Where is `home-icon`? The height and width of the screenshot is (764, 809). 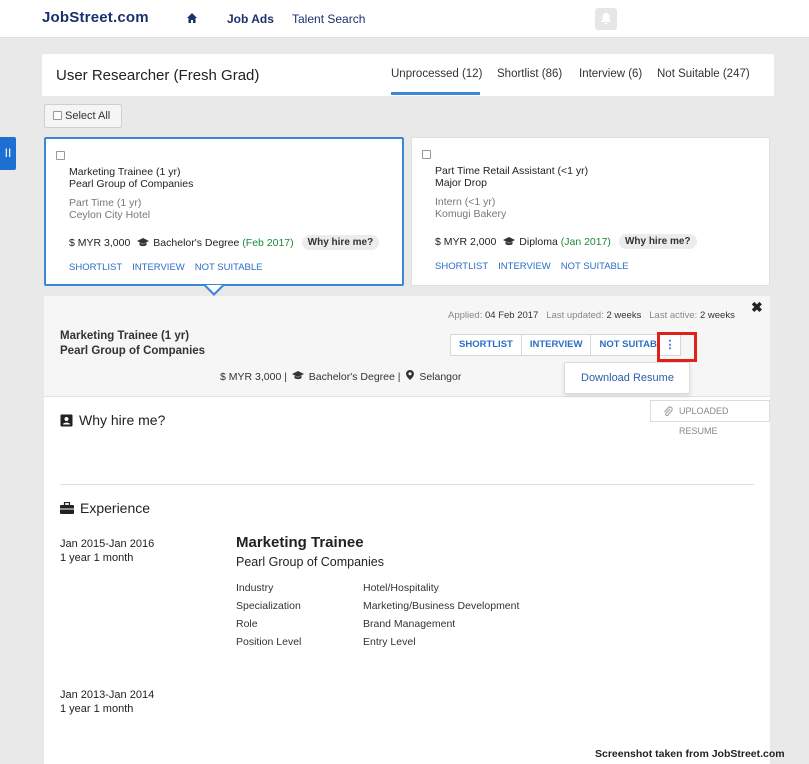 home-icon is located at coordinates (192, 18).